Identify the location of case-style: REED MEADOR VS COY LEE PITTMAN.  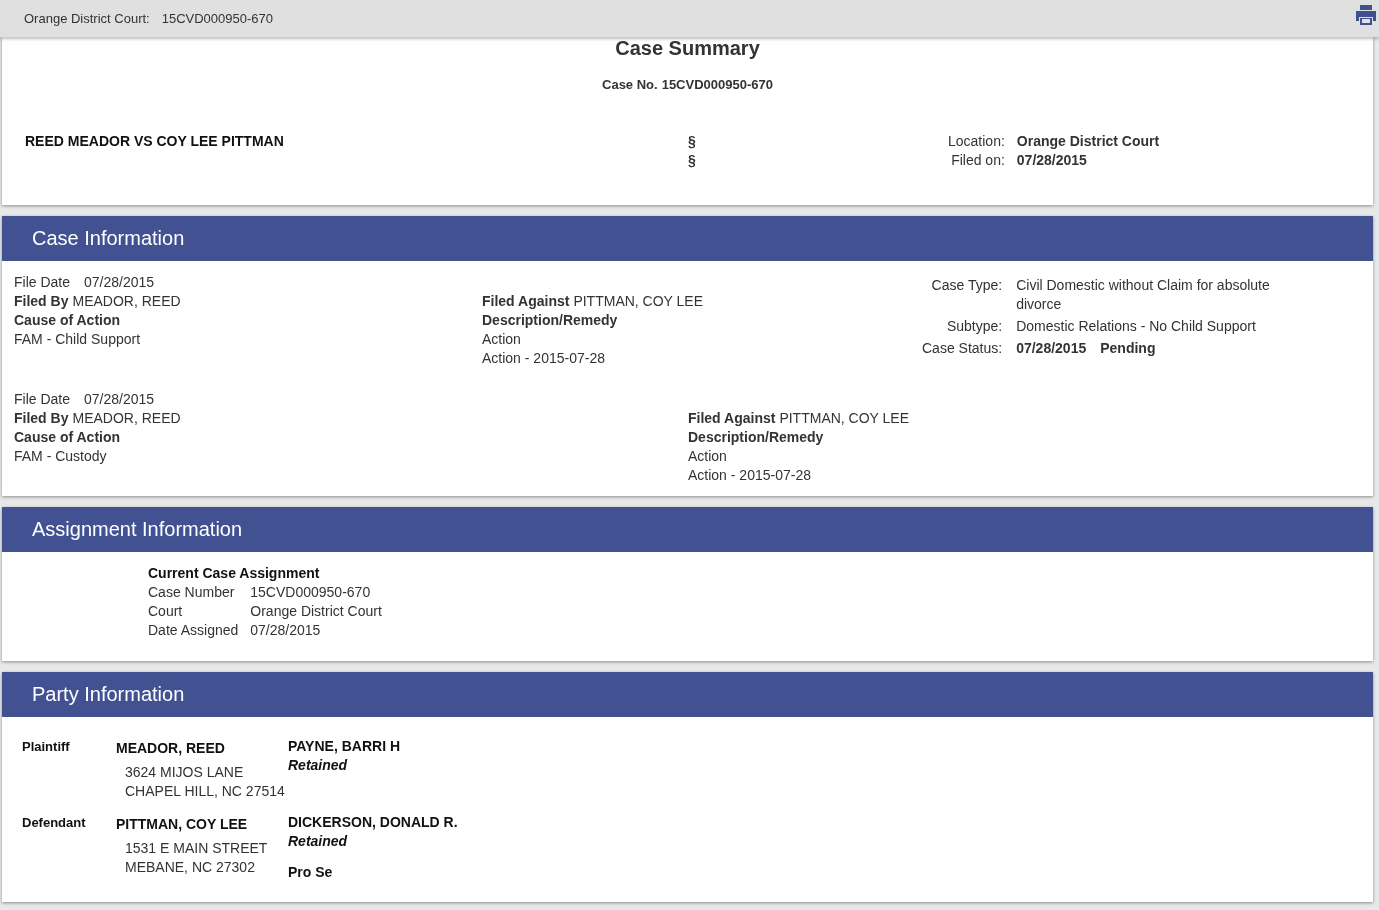
(155, 141).